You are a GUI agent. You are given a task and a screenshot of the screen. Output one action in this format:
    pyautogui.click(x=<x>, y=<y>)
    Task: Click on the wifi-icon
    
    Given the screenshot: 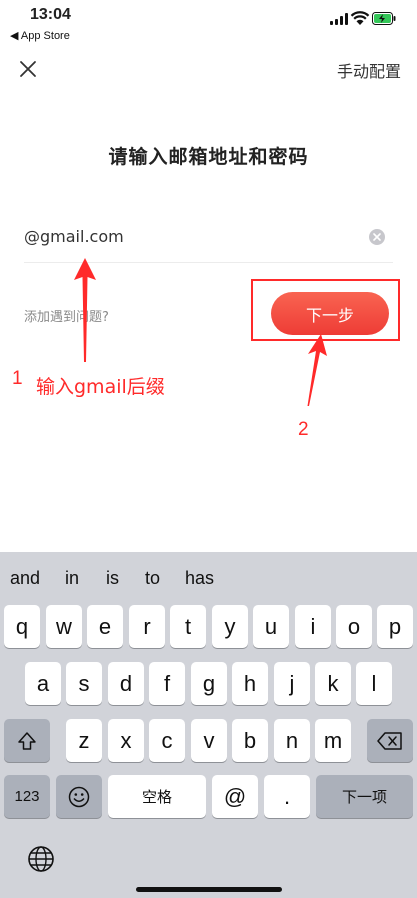 What is the action you would take?
    pyautogui.click(x=360, y=18)
    